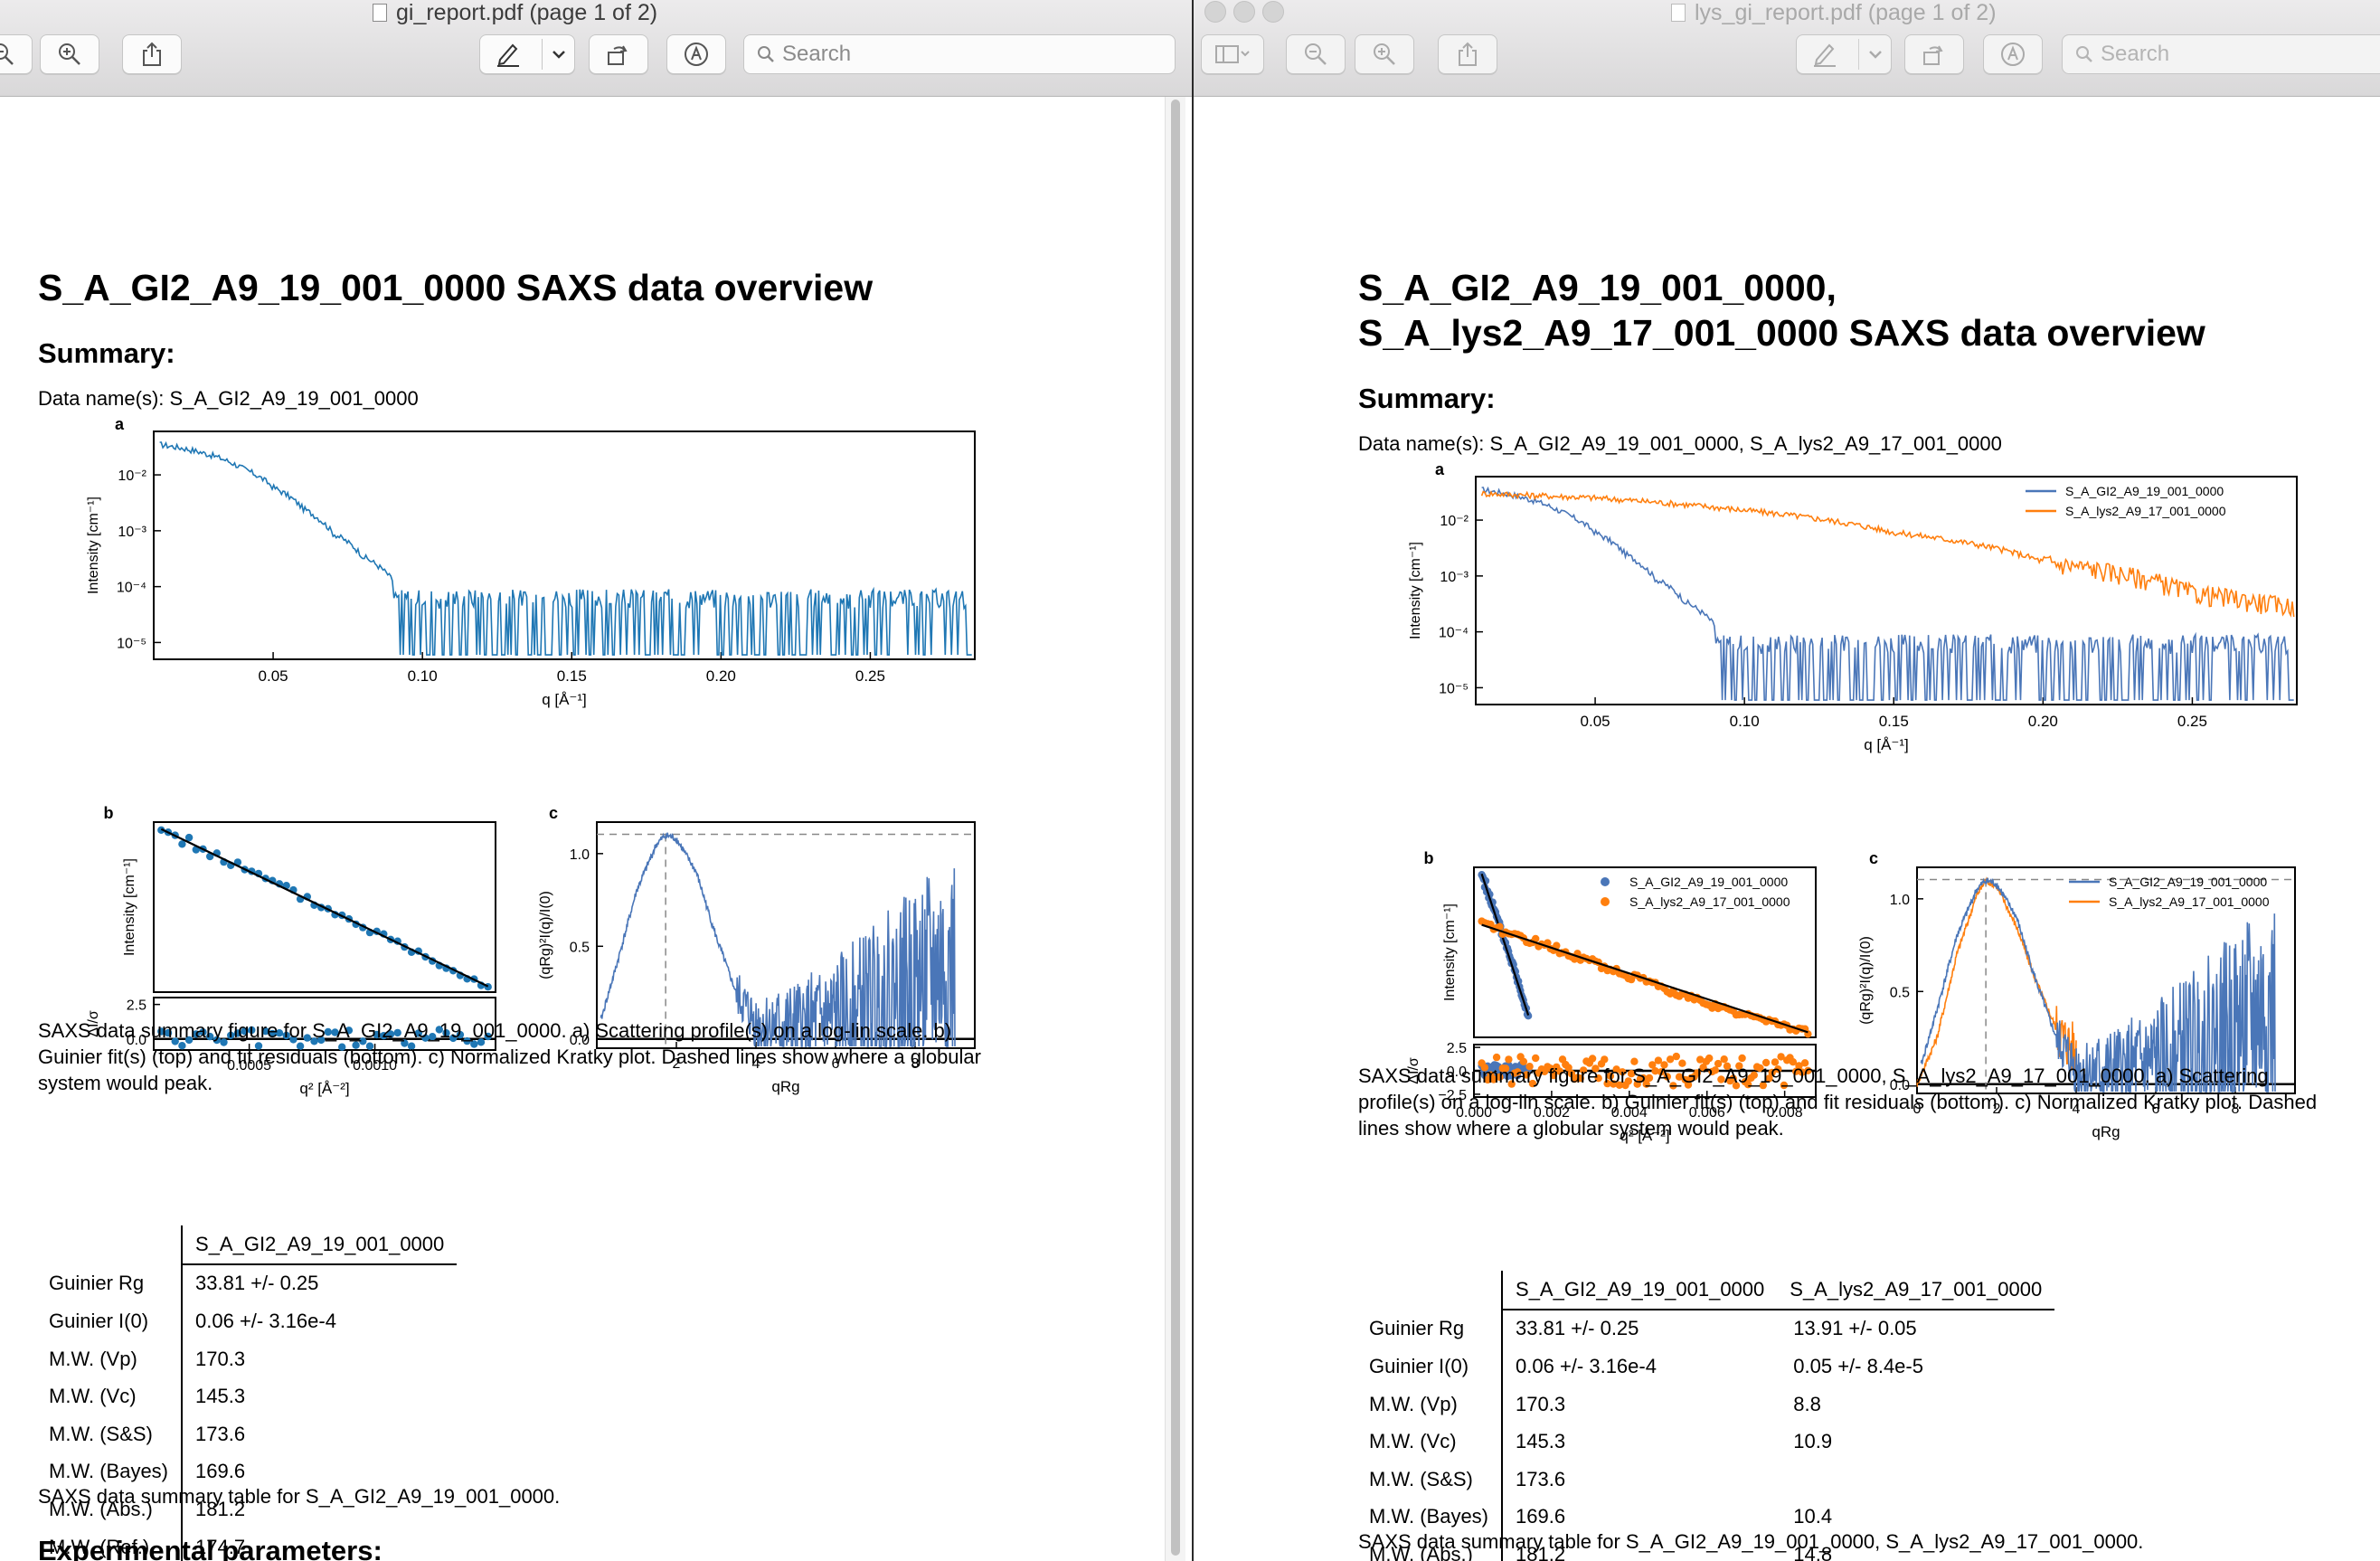 The width and height of the screenshot is (2380, 1561). What do you see at coordinates (1273, 12) in the screenshot?
I see `zoom-window-button` at bounding box center [1273, 12].